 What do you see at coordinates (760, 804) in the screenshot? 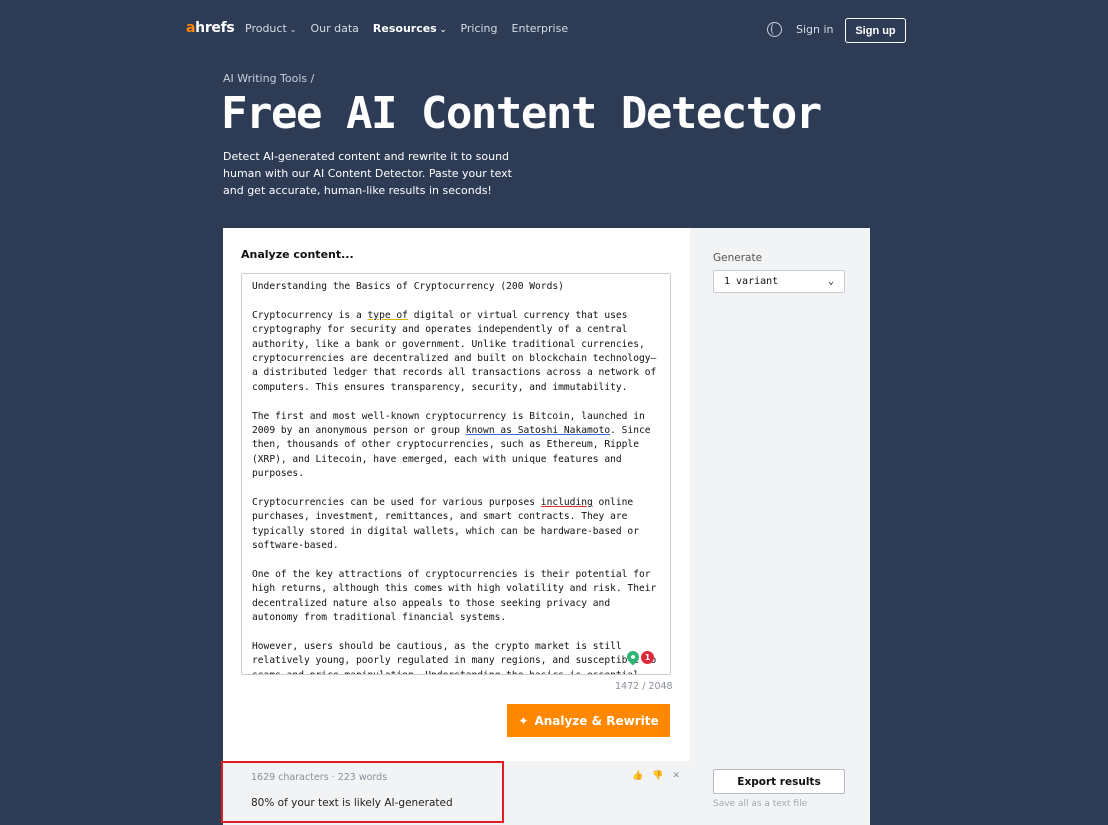
I see `export-hint: Save all as a text file` at bounding box center [760, 804].